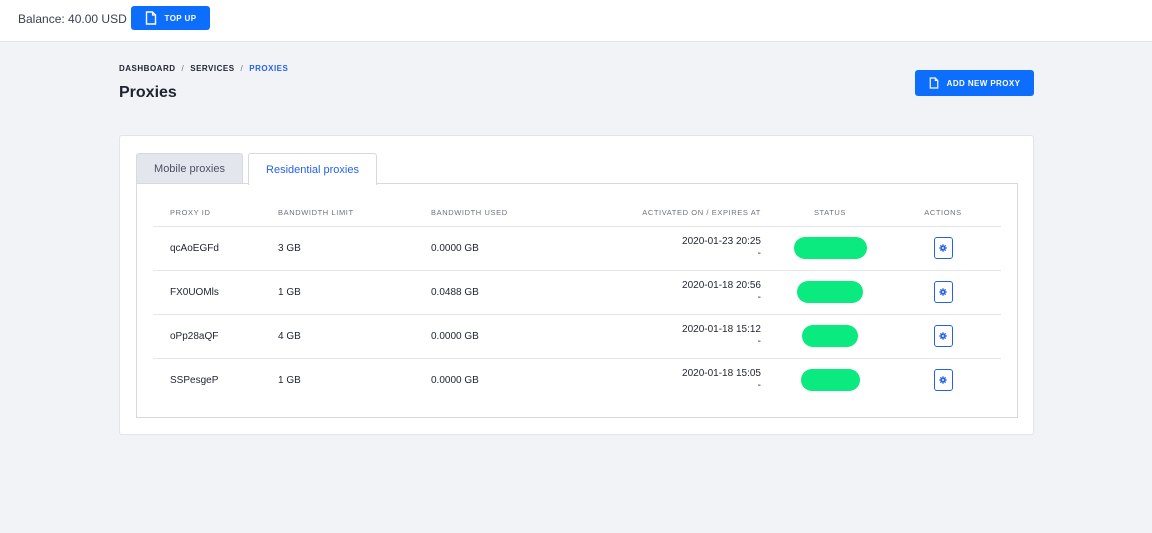 The image size is (1152, 533). What do you see at coordinates (180, 18) in the screenshot?
I see `top-up-label: TOP UP` at bounding box center [180, 18].